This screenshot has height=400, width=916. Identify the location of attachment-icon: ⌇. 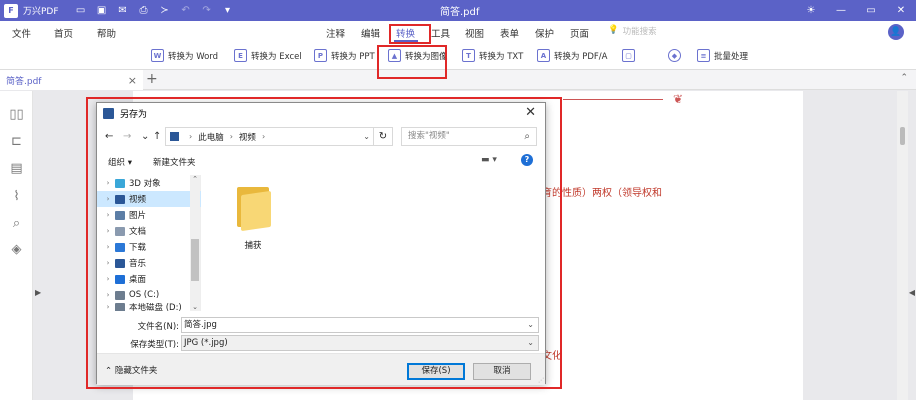
(16, 196).